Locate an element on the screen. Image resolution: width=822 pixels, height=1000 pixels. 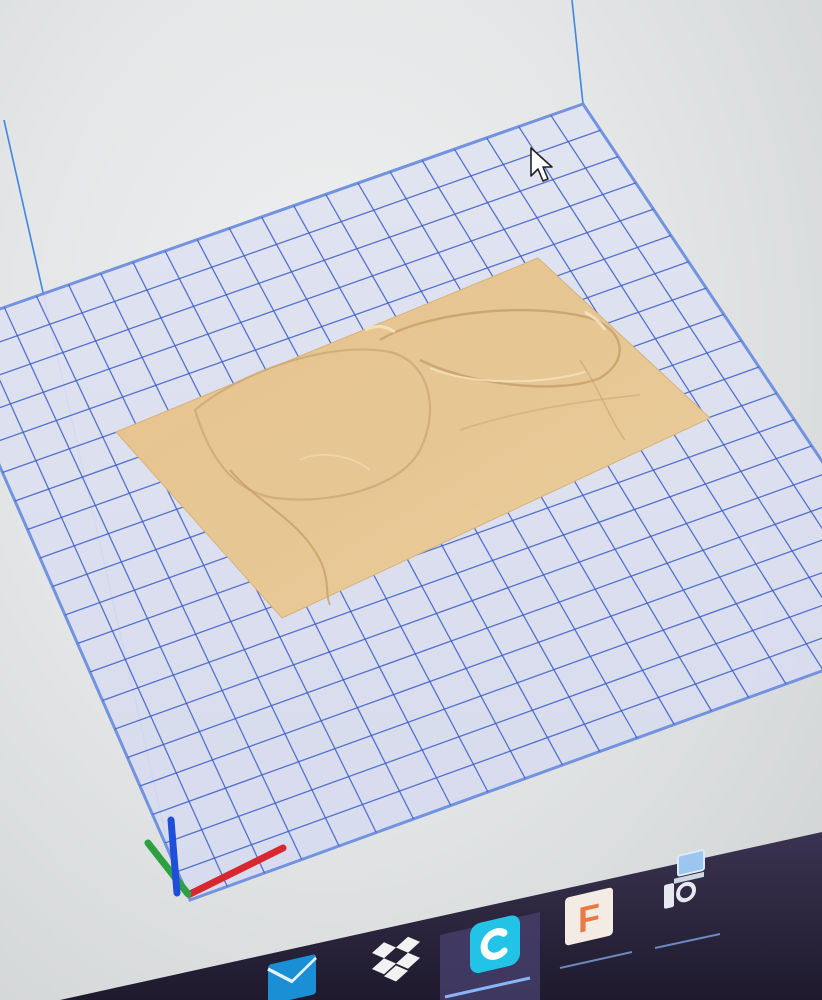
build-volume-edge-back is located at coordinates (577, 52).